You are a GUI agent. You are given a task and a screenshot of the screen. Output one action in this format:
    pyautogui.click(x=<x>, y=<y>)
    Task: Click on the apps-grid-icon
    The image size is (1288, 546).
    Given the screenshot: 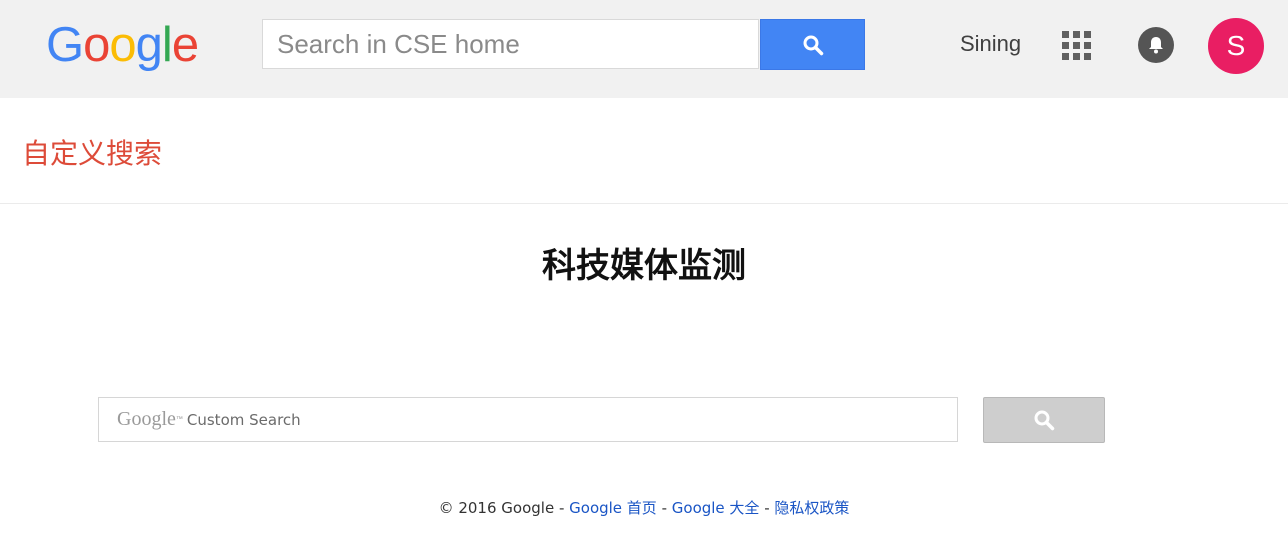 What is the action you would take?
    pyautogui.click(x=1077, y=46)
    